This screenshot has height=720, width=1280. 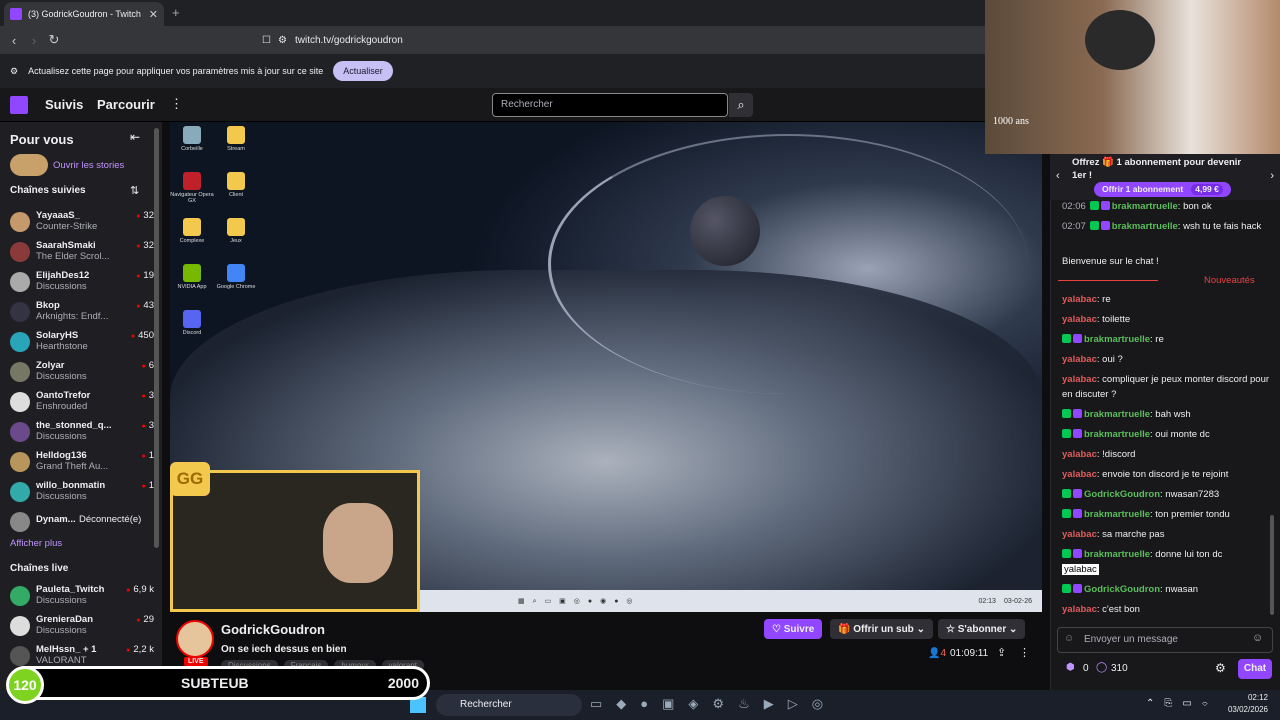 I want to click on bits-icon: ◯, so click(x=1101, y=667).